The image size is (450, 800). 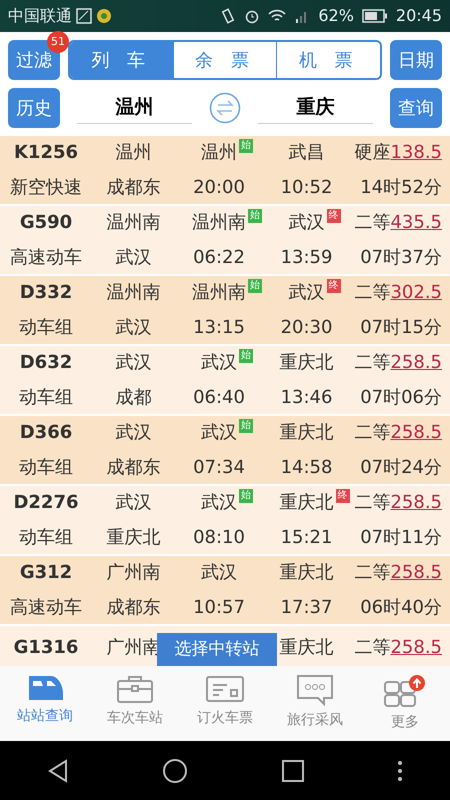 What do you see at coordinates (225, 689) in the screenshot?
I see `ticket-icon` at bounding box center [225, 689].